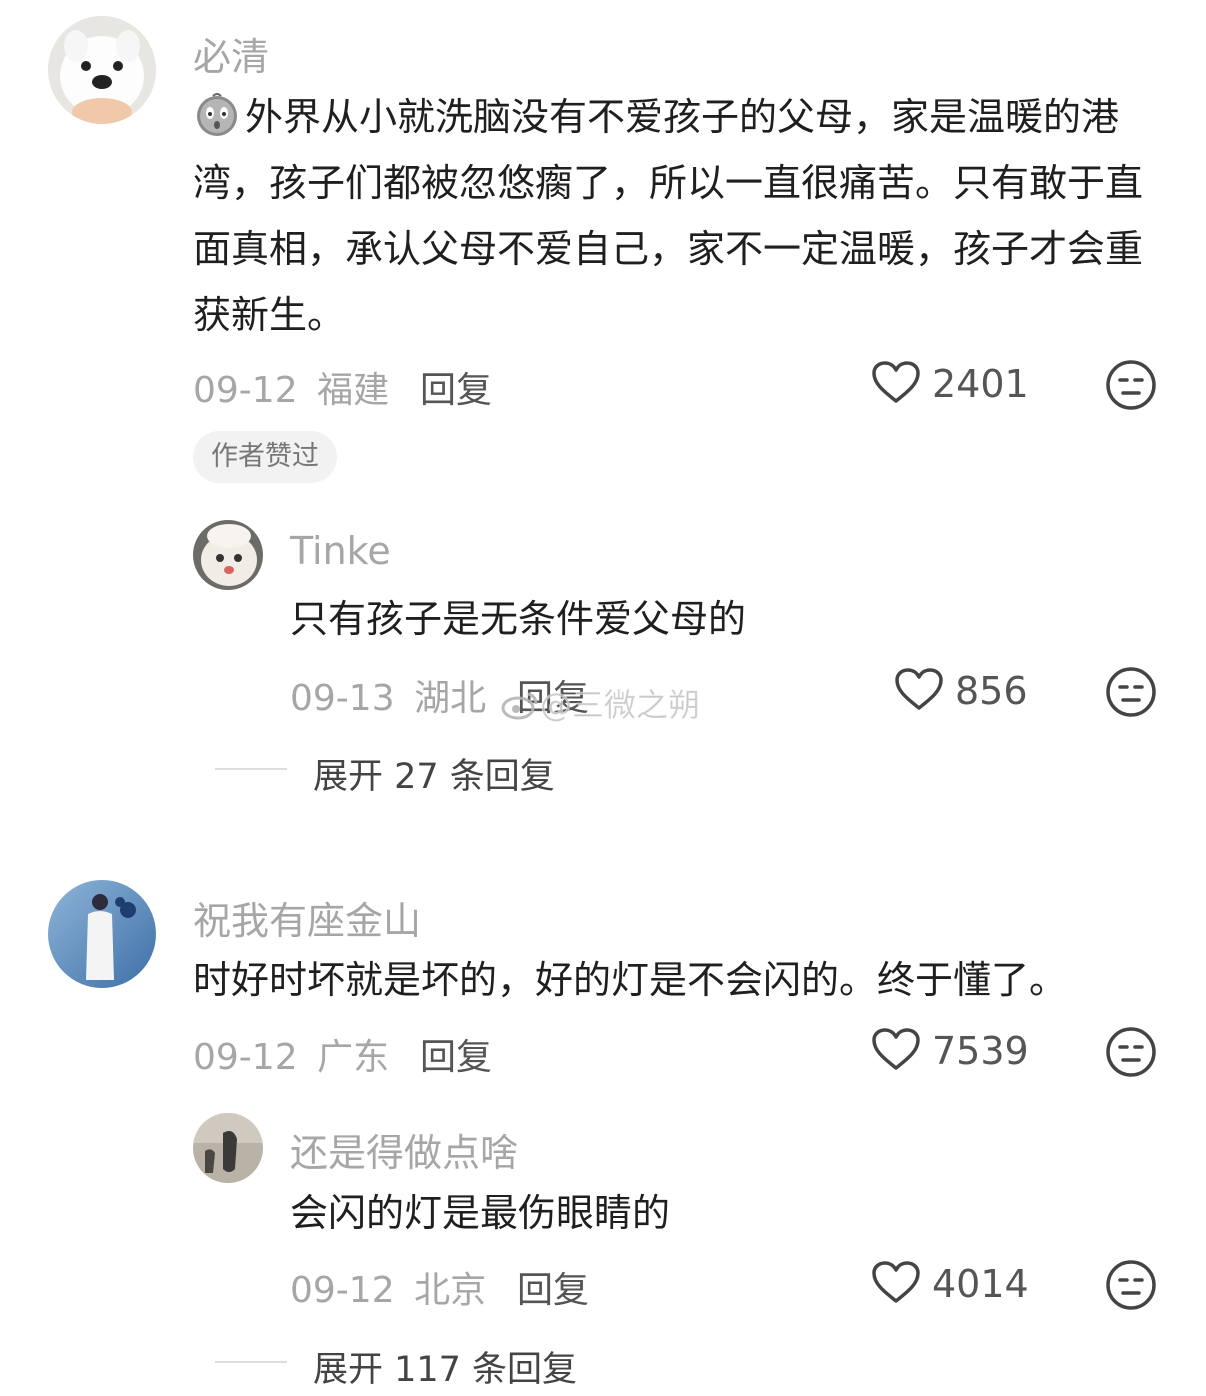 This screenshot has width=1206, height=1396. I want to click on reply-date: 09-12, so click(342, 1290).